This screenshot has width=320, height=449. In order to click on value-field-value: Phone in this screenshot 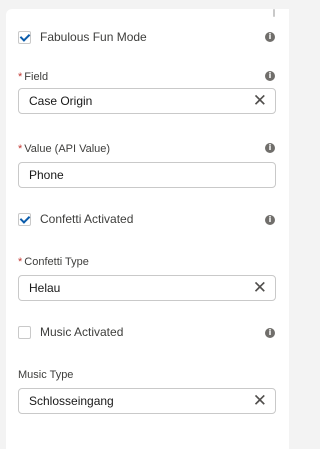, I will do `click(46, 175)`.